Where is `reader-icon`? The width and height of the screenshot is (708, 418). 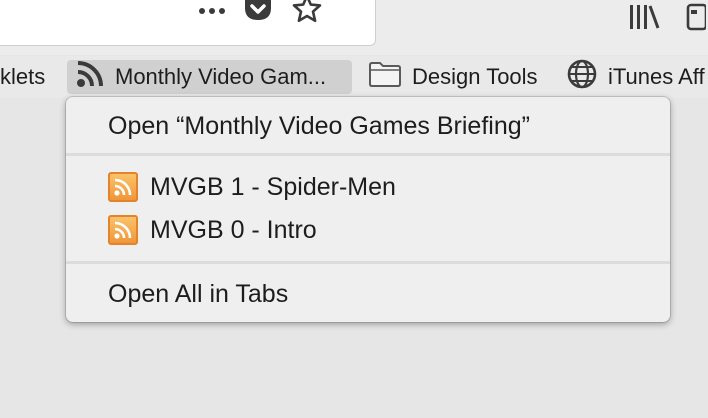 reader-icon is located at coordinates (697, 19).